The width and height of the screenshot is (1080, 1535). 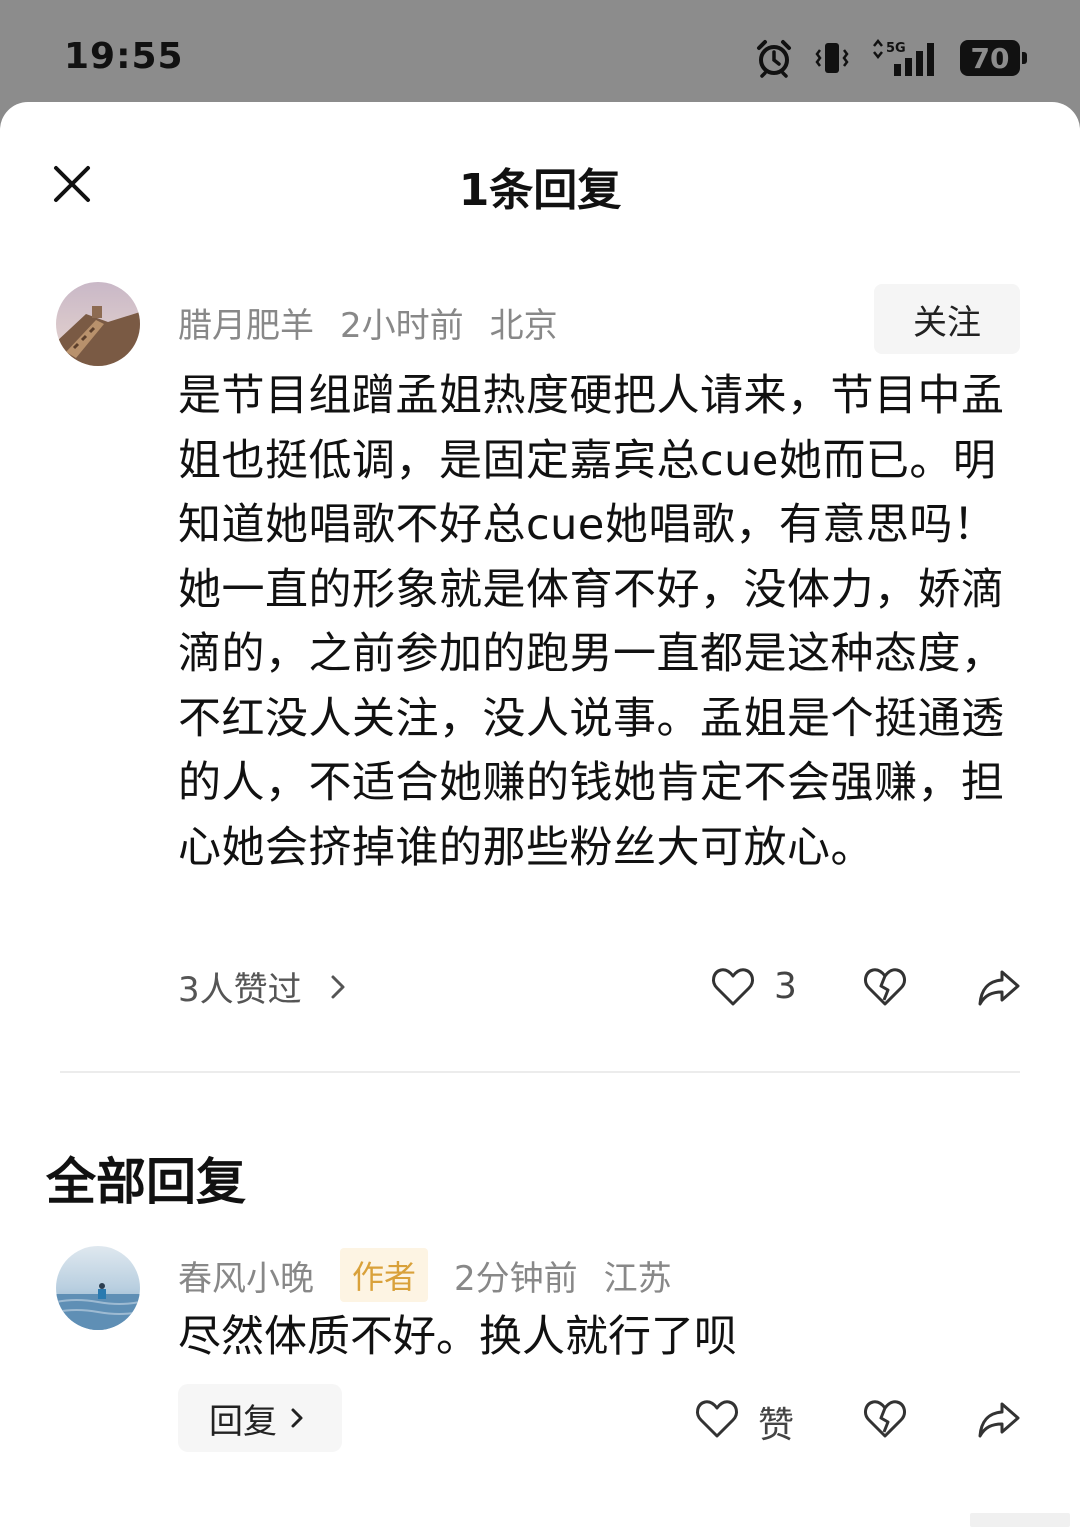 What do you see at coordinates (98, 324) in the screenshot?
I see `avatar` at bounding box center [98, 324].